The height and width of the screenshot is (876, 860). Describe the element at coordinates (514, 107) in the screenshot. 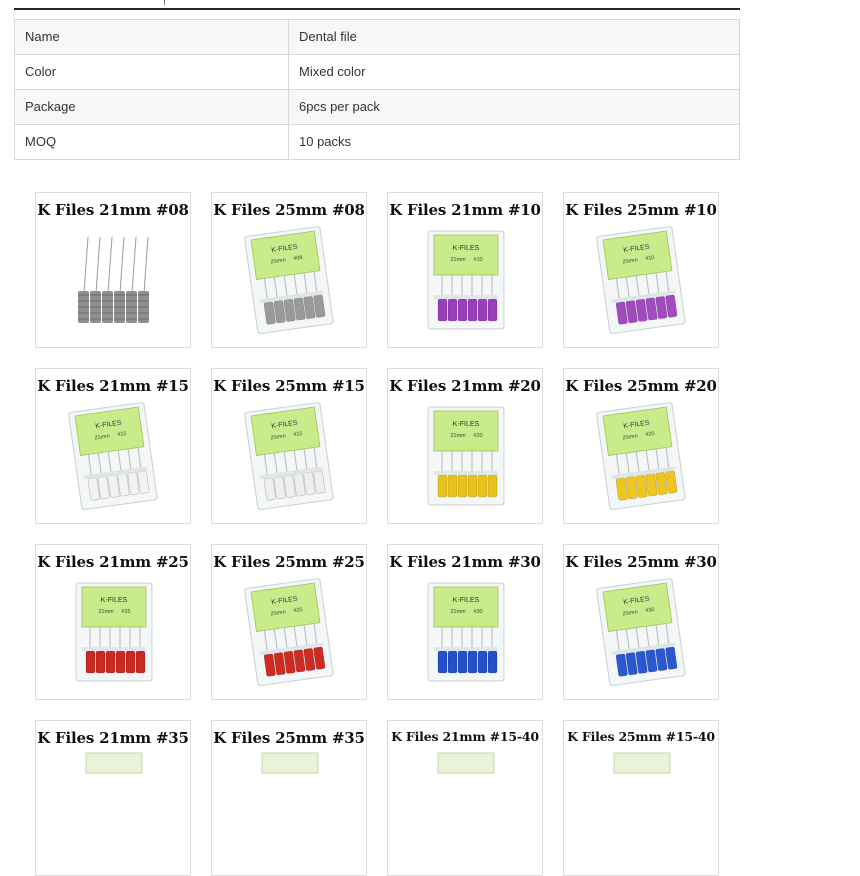

I see `spec-value: 6pcs per pack` at that location.